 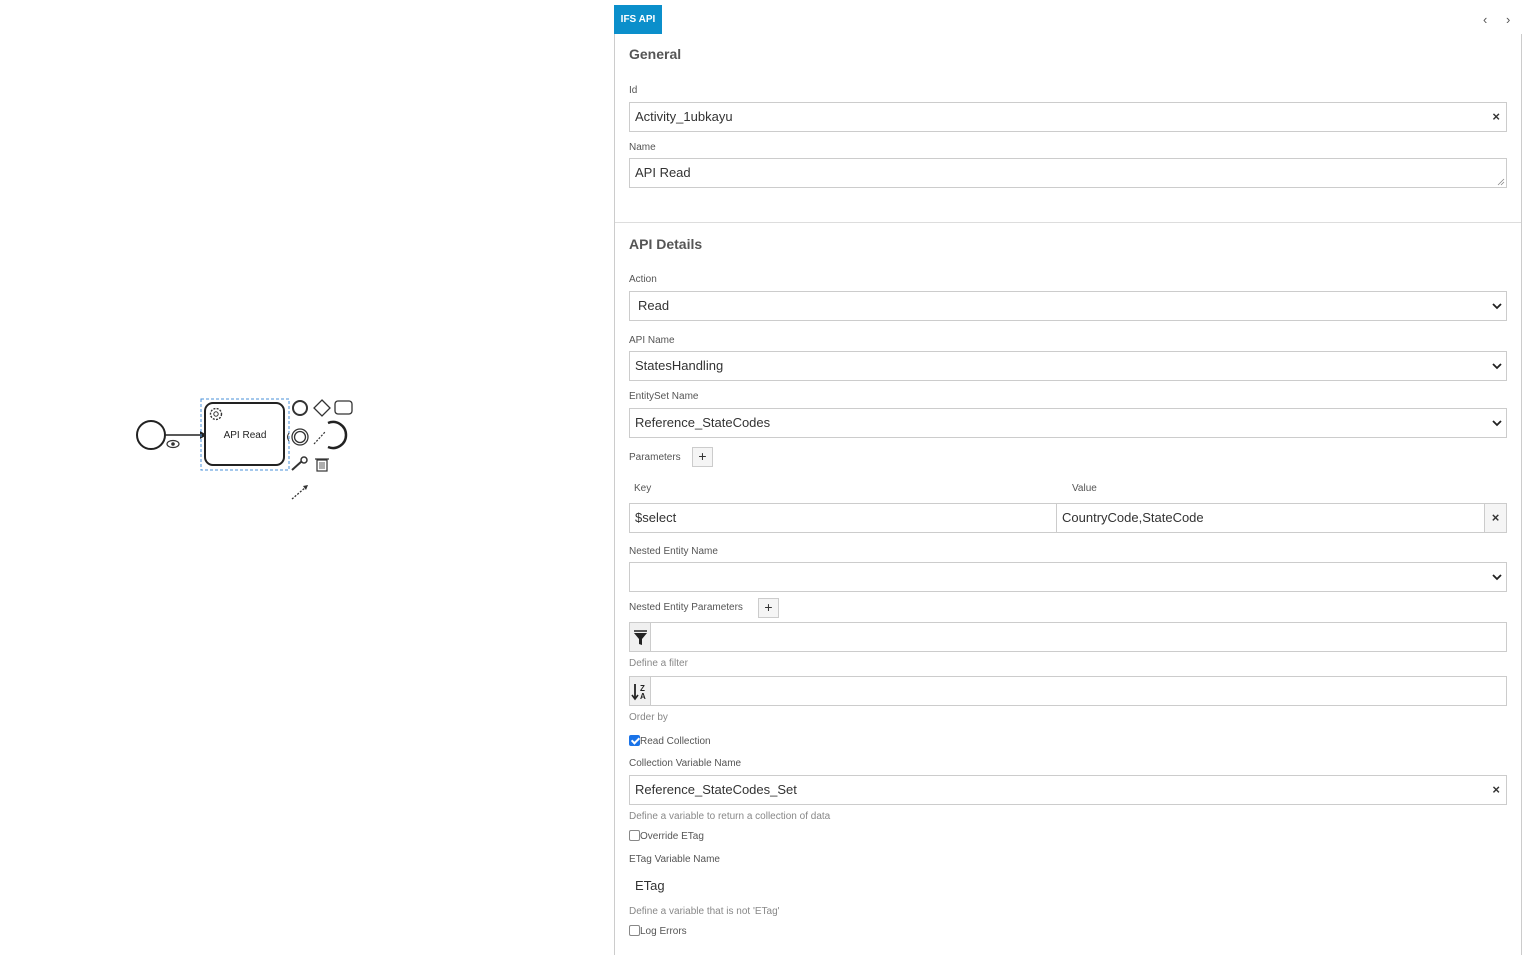 What do you see at coordinates (634, 930) in the screenshot?
I see `log-errors-check` at bounding box center [634, 930].